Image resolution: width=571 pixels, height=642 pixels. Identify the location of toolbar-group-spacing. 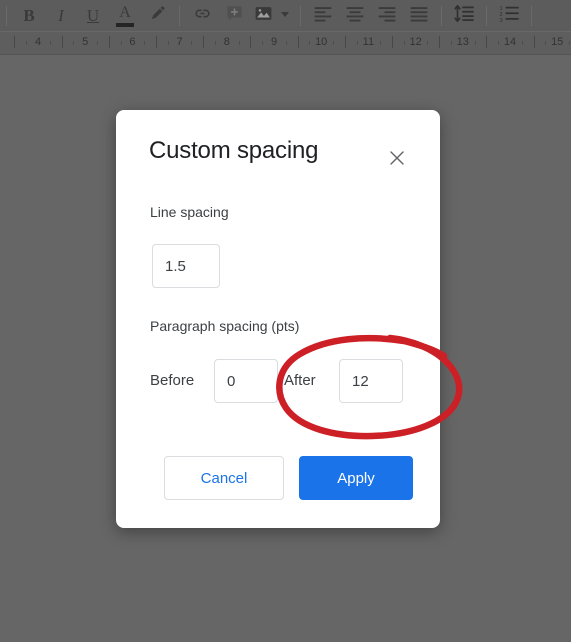
(464, 15).